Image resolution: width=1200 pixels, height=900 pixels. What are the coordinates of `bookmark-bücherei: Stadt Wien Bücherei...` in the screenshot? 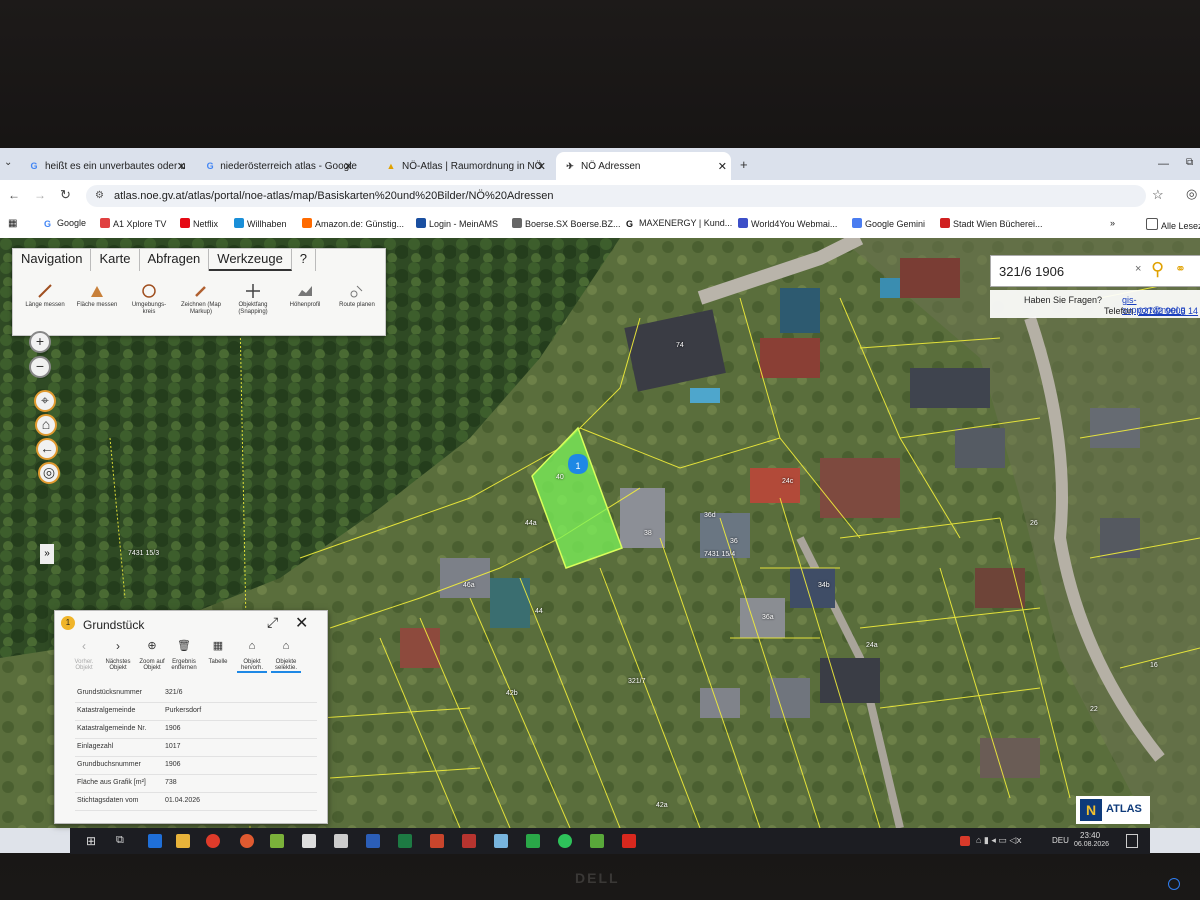 It's located at (991, 223).